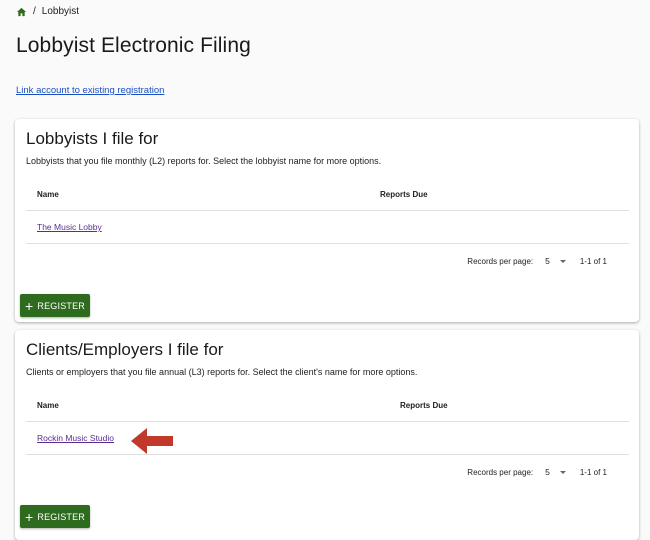 The height and width of the screenshot is (540, 650). I want to click on register-client-button: + REGISTER, so click(55, 516).